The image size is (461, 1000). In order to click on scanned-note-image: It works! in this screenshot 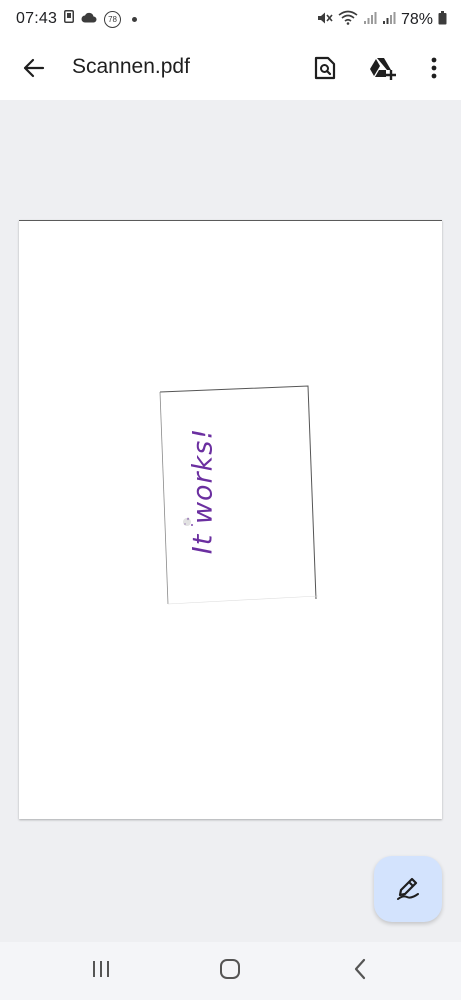, I will do `click(239, 495)`.